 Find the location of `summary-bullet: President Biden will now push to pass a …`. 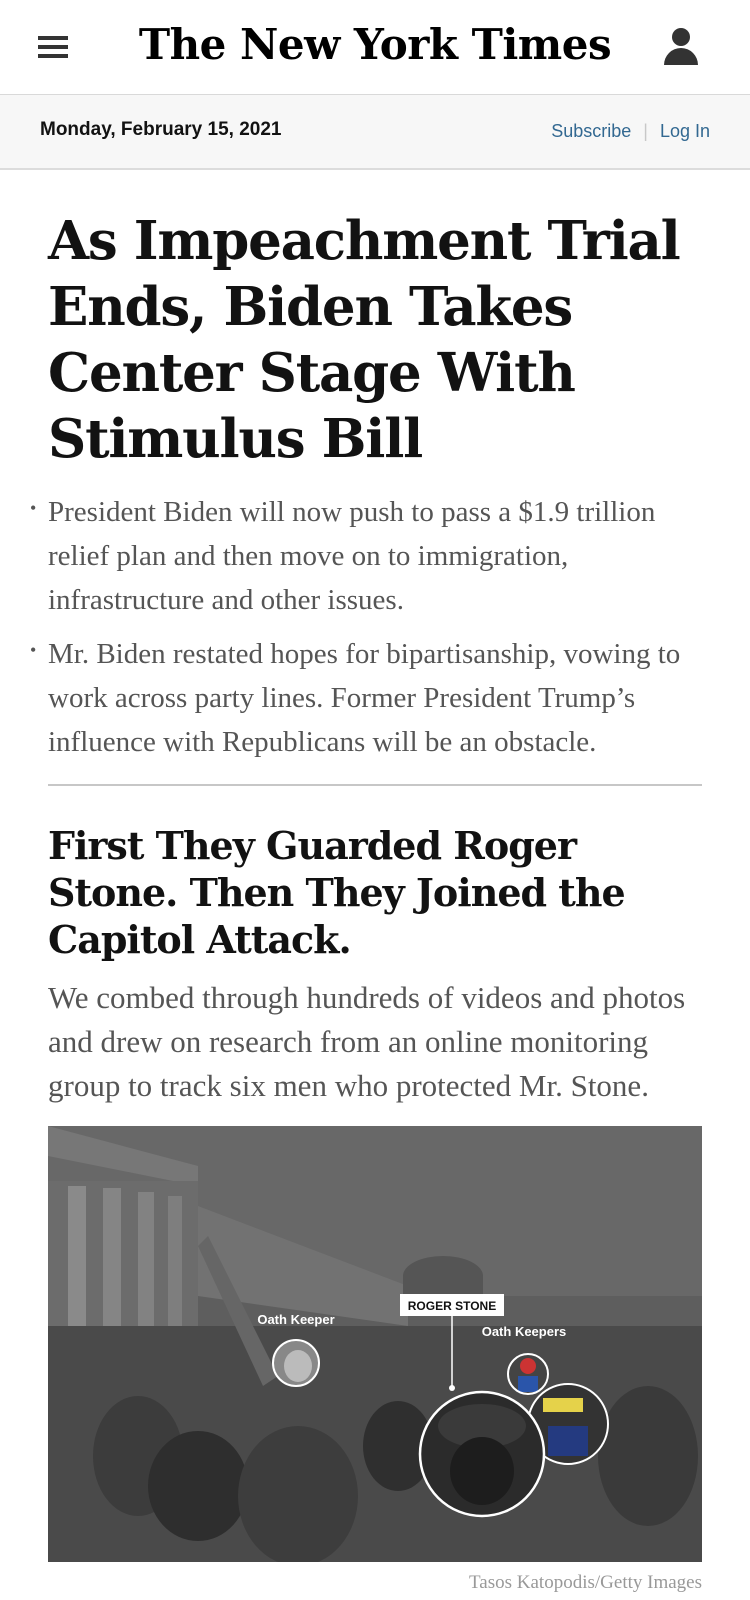

summary-bullet: President Biden will now push to pass a … is located at coordinates (369, 554).